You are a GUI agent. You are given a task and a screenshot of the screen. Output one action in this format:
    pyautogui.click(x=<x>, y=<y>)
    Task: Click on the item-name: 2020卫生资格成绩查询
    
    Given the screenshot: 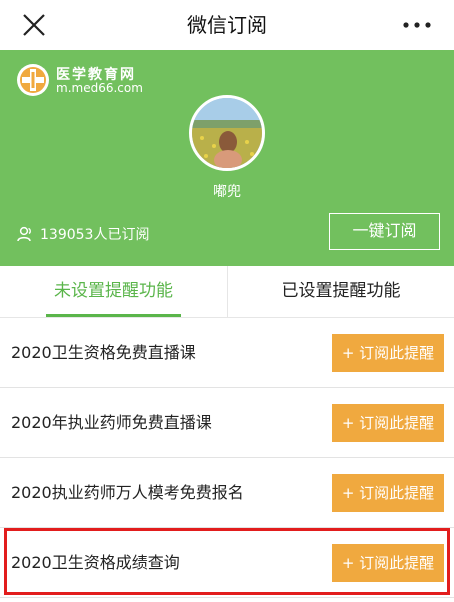 What is the action you would take?
    pyautogui.click(x=95, y=562)
    